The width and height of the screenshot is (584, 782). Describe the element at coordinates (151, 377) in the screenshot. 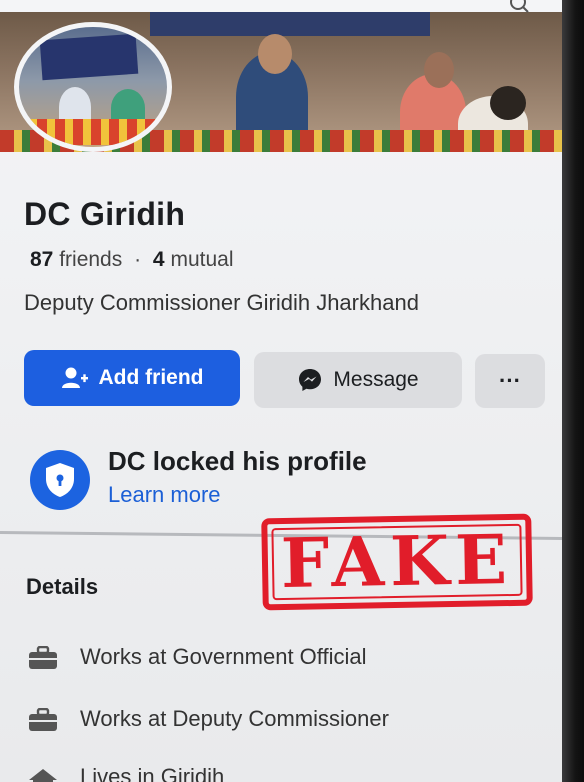

I see `add-friend-label: Add friend` at that location.